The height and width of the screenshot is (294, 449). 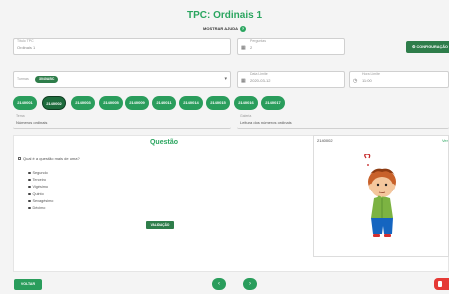 I want to click on back-button: VOLTAR, so click(x=28, y=284).